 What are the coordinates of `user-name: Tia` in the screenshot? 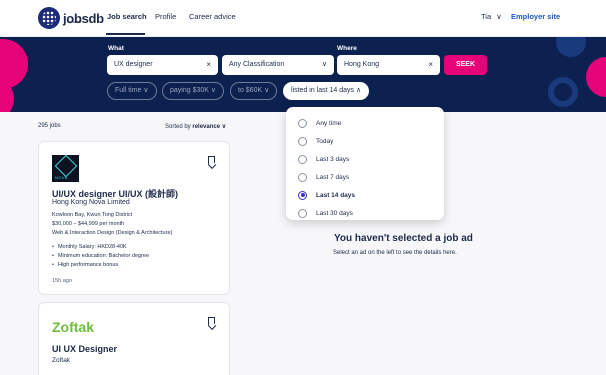 It's located at (486, 16).